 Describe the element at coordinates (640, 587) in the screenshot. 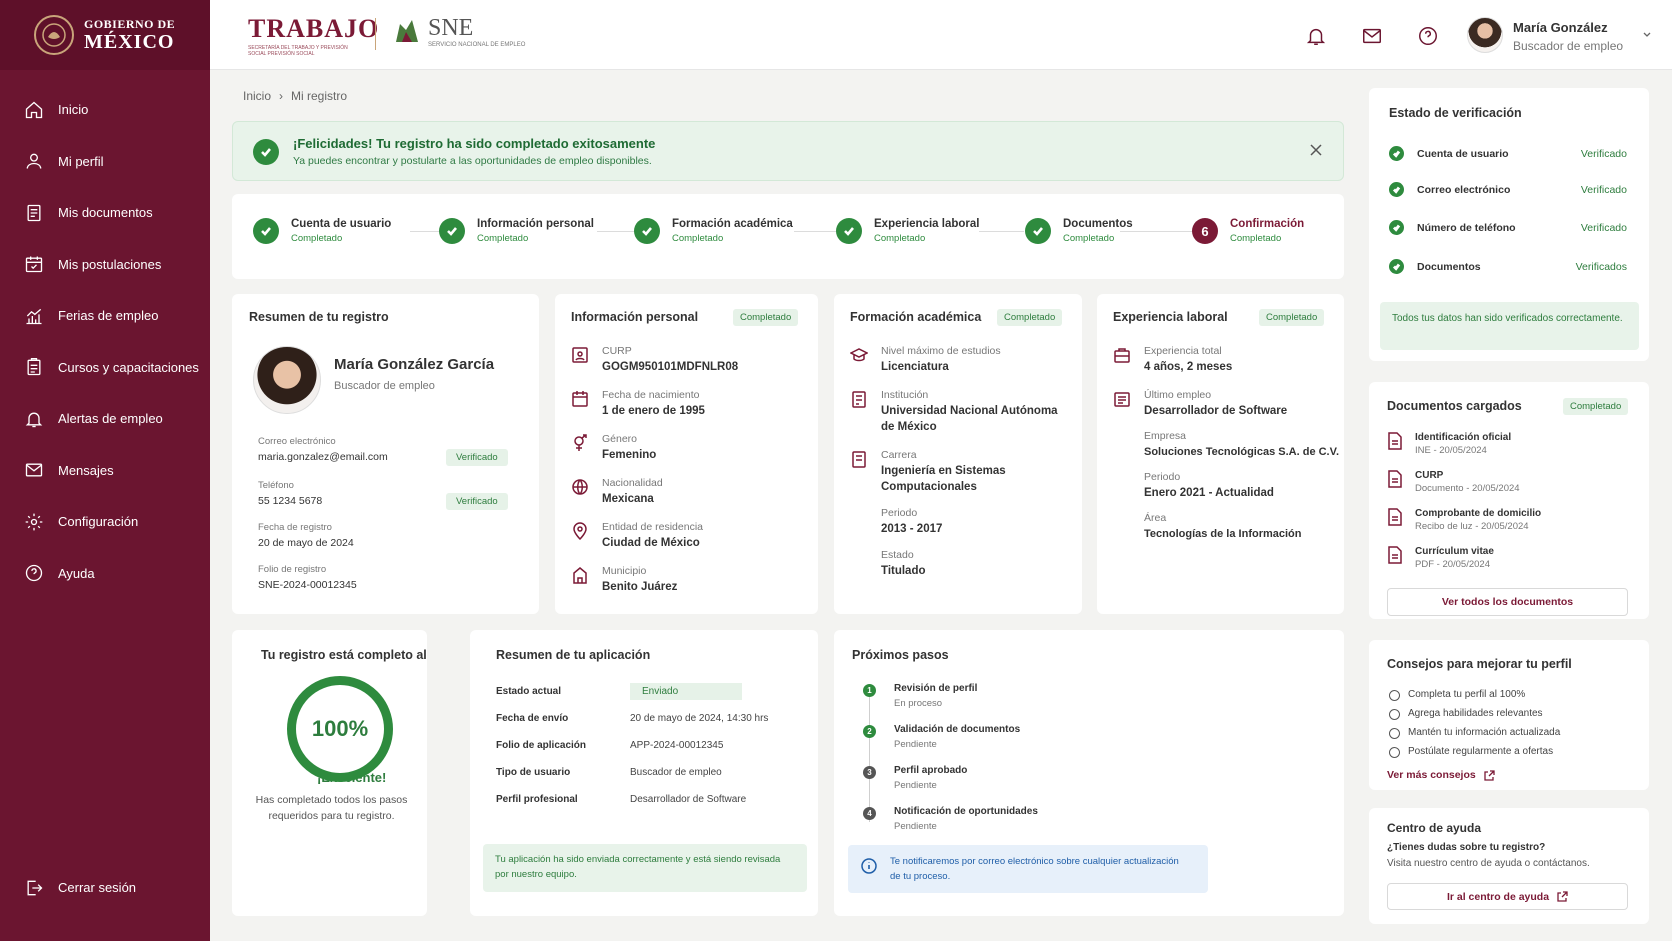

I see `field-value: Benito Juárez` at that location.